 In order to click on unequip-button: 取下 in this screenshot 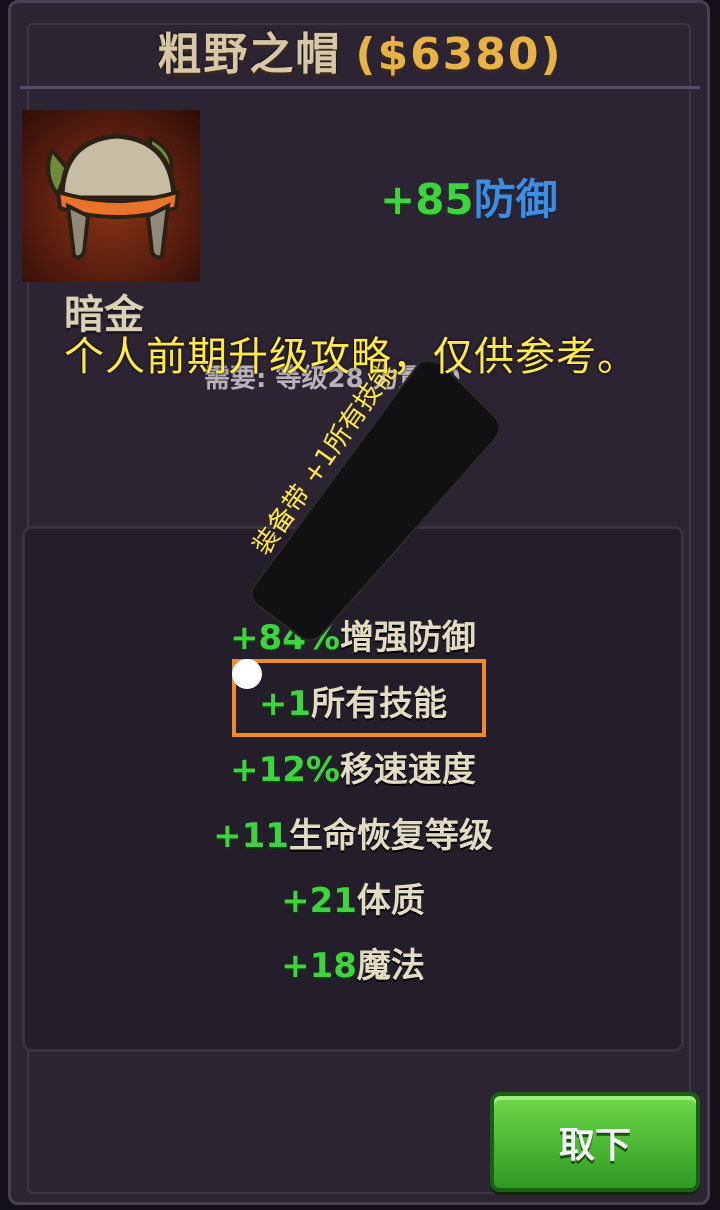, I will do `click(595, 1142)`.